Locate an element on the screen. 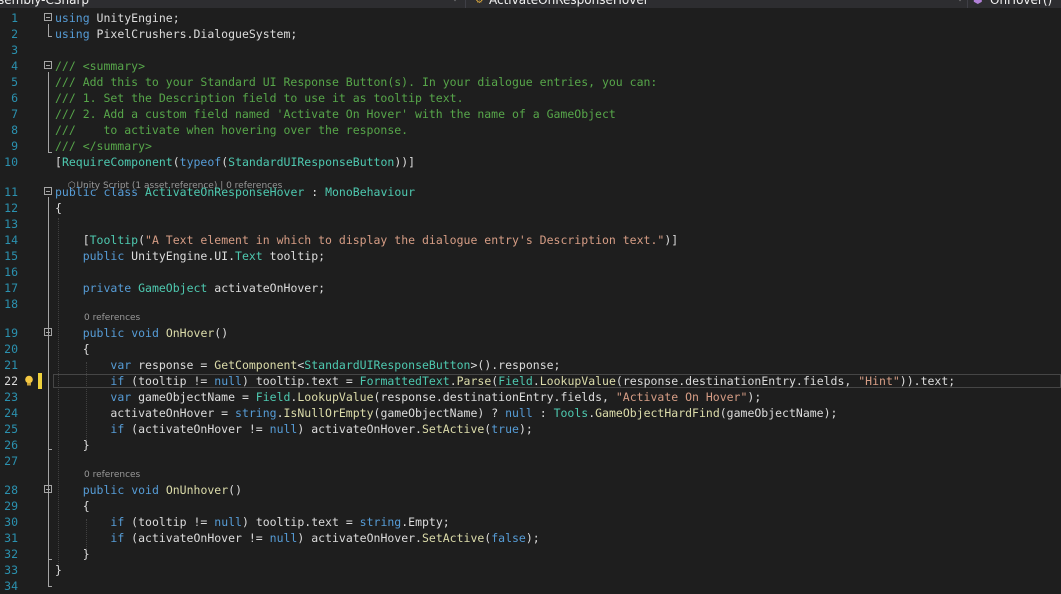 This screenshot has width=1061, height=594. code-token: var is located at coordinates (121, 397).